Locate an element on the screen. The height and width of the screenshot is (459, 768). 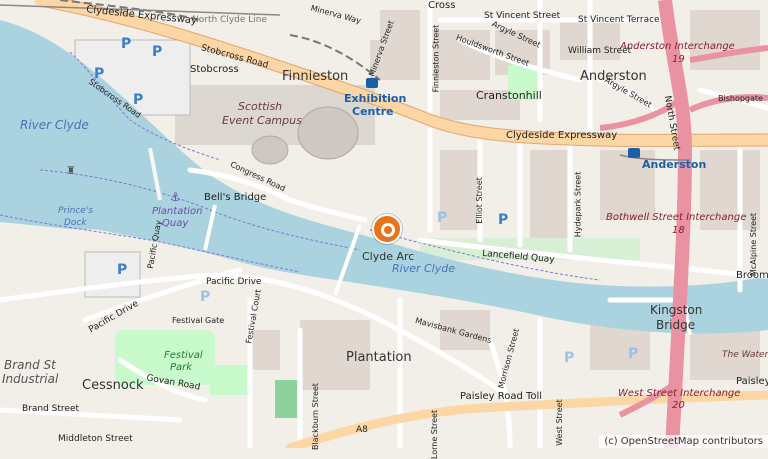
armadillo-building is located at coordinates (270, 150).